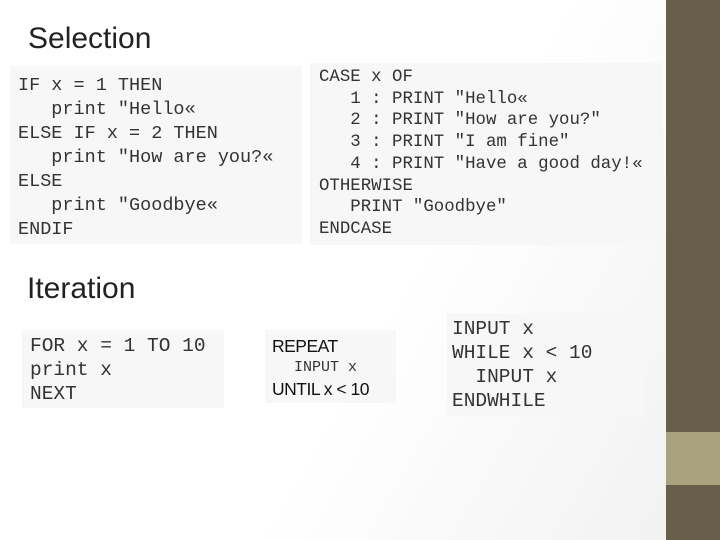 The image size is (720, 540). I want to click on code-line: OTHERWISE, so click(366, 186).